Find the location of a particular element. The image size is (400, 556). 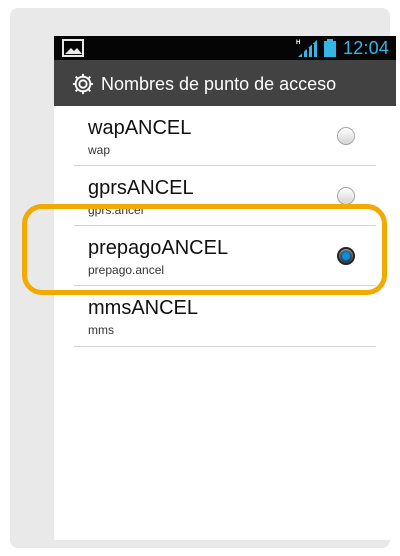

list-divider is located at coordinates (225, 346).